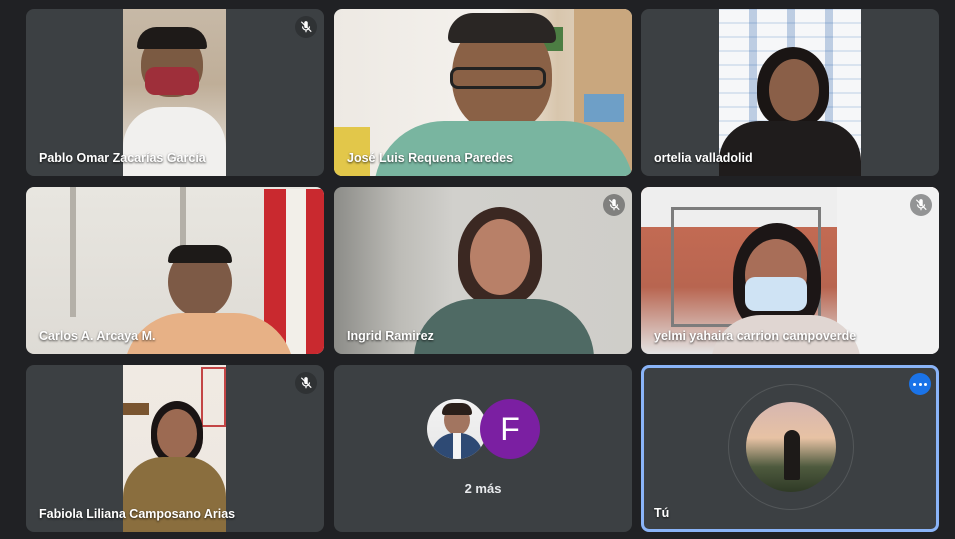 The width and height of the screenshot is (955, 539). What do you see at coordinates (97, 336) in the screenshot?
I see `participant-name: Carlos A. Arcaya M.` at bounding box center [97, 336].